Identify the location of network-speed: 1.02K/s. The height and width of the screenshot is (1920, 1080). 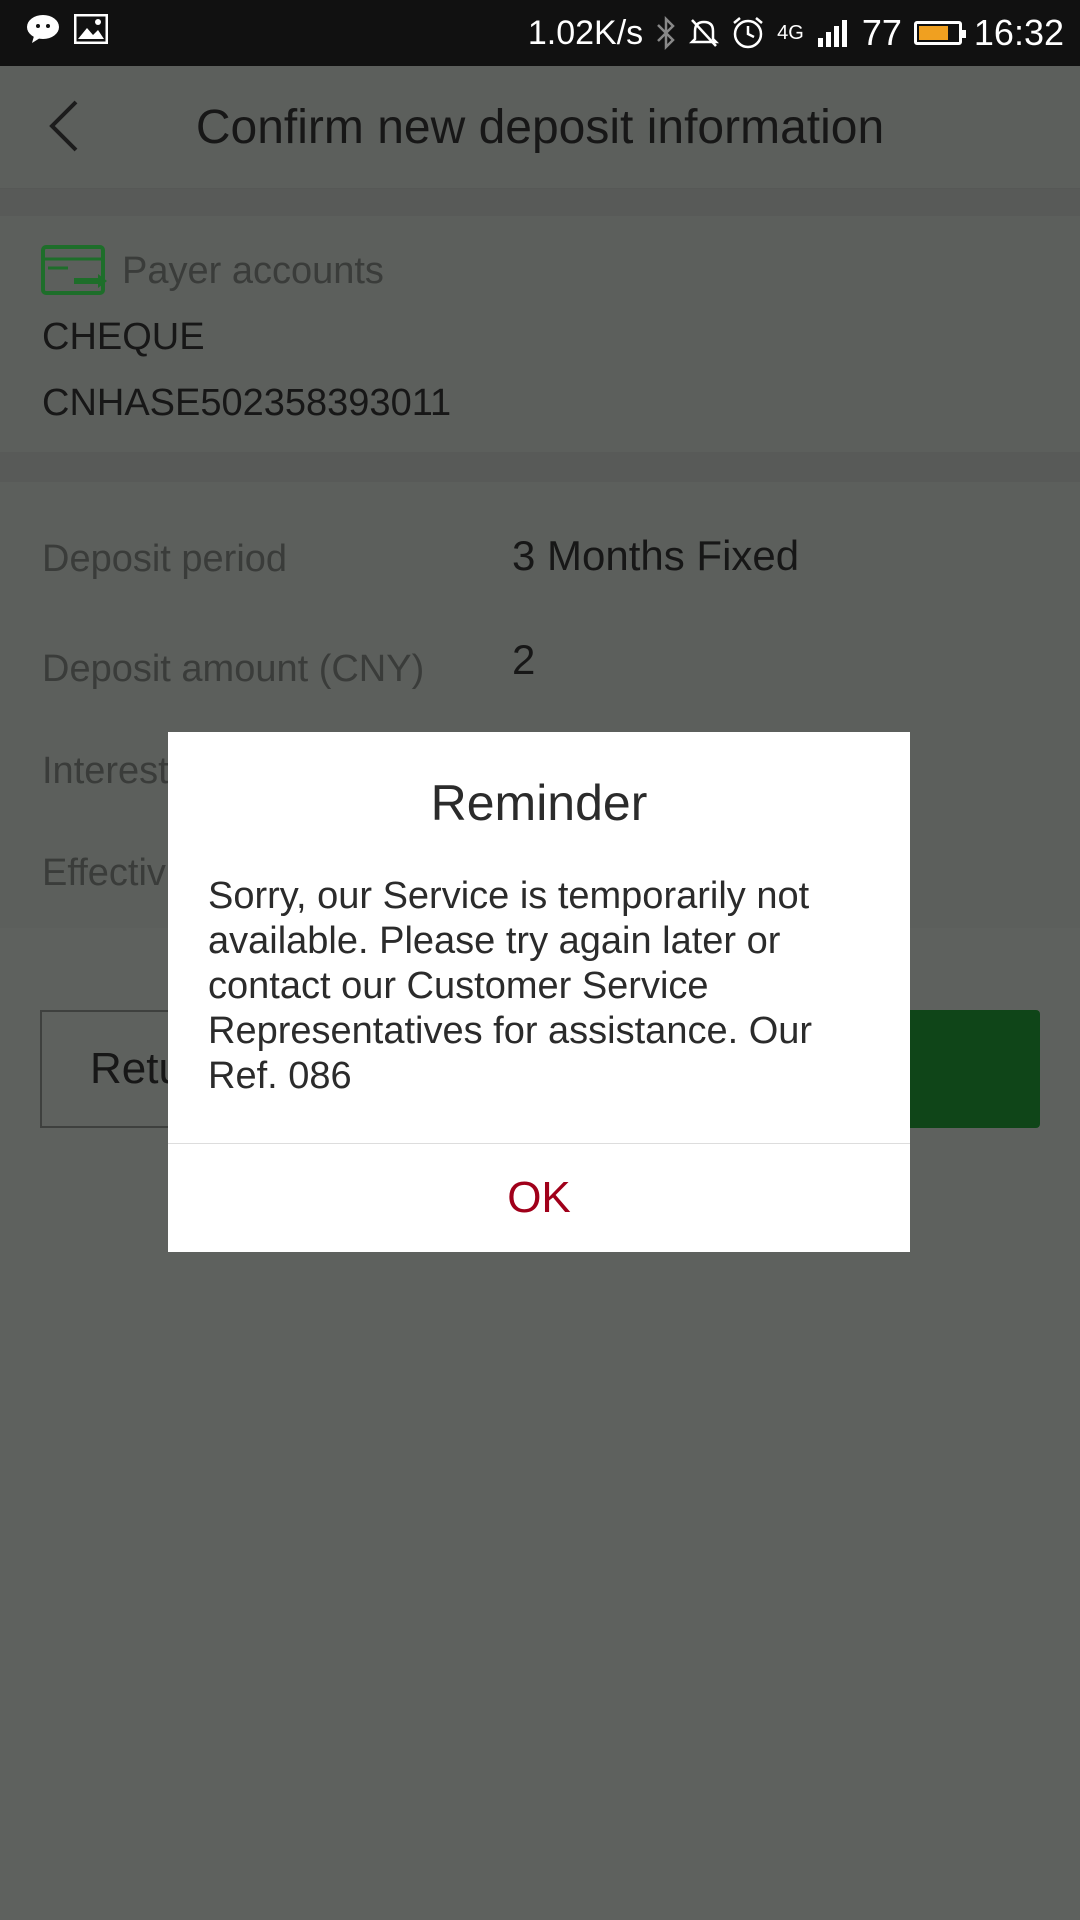
(585, 32).